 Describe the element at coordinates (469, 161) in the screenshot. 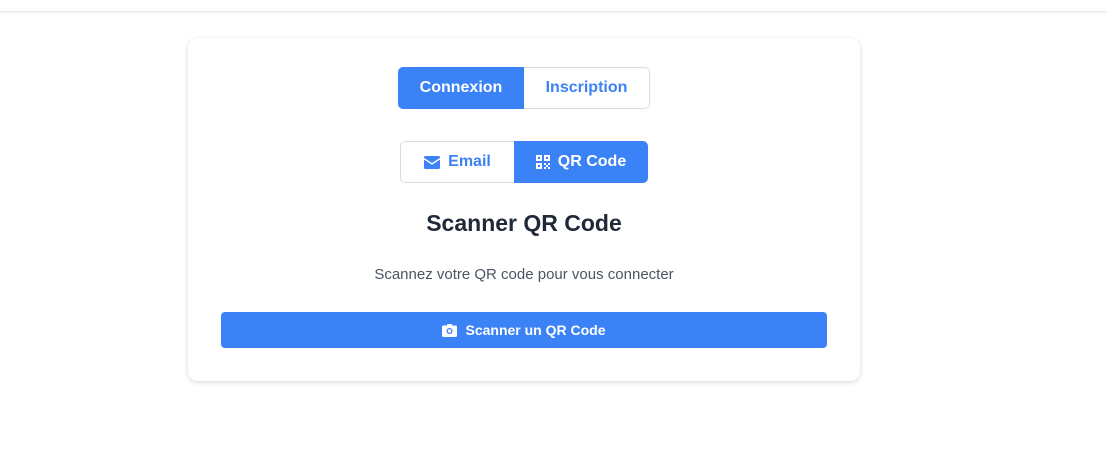

I see `method-email-label: Email` at that location.